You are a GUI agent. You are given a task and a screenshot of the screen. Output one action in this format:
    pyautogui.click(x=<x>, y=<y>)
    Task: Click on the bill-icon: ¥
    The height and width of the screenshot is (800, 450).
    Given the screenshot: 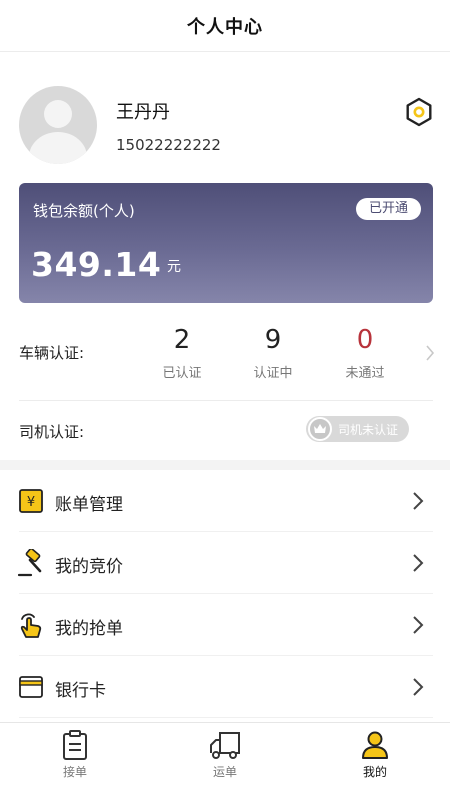 What is the action you would take?
    pyautogui.click(x=31, y=501)
    